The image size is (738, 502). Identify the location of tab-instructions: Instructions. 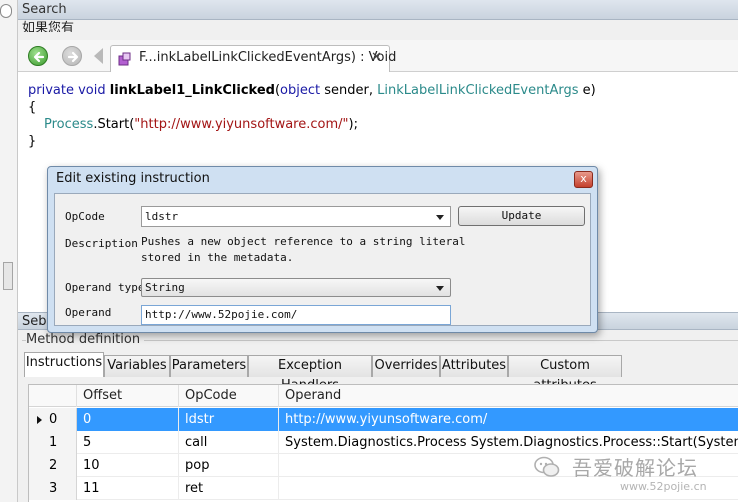
(64, 364).